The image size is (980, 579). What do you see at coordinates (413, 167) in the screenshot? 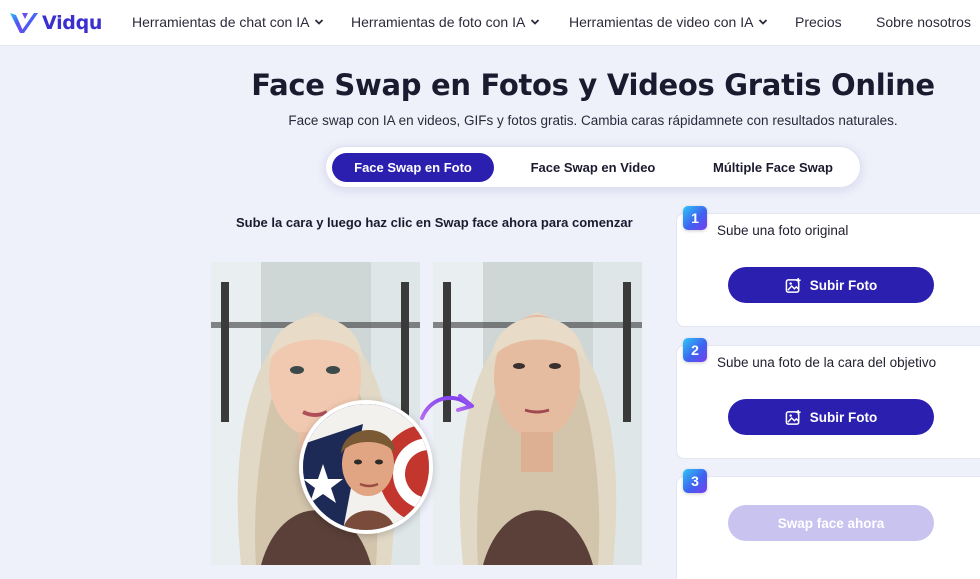
I see `tab-face-swap-photo: Face Swap en Foto` at bounding box center [413, 167].